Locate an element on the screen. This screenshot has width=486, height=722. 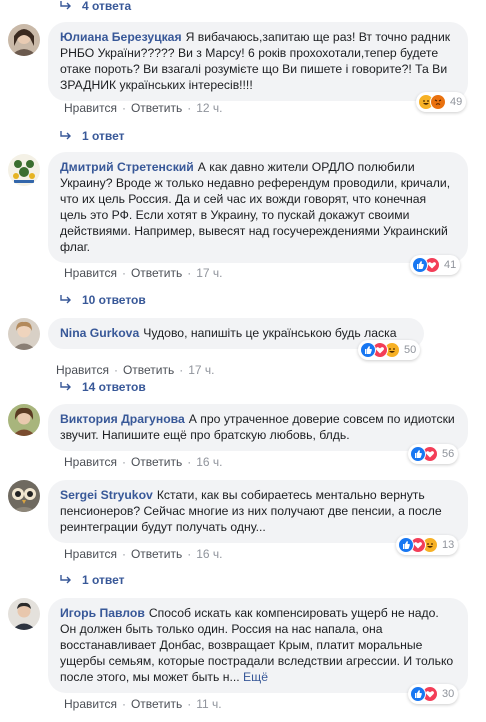
reactions: 41 is located at coordinates (435, 265).